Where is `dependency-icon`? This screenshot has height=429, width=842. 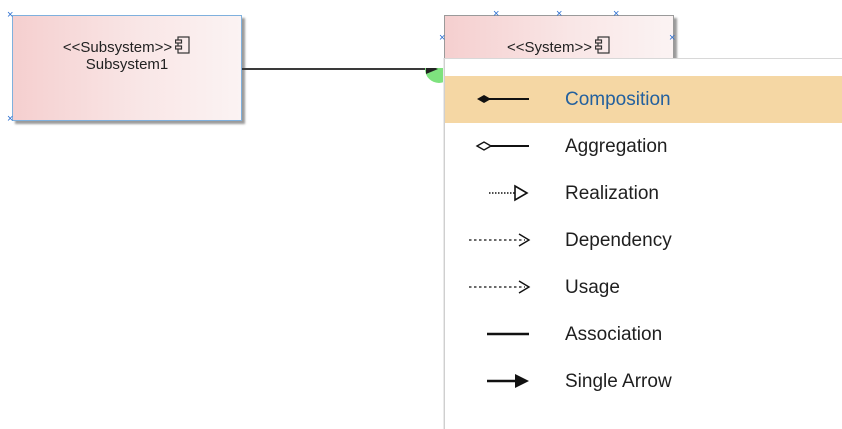
dependency-icon is located at coordinates (500, 240).